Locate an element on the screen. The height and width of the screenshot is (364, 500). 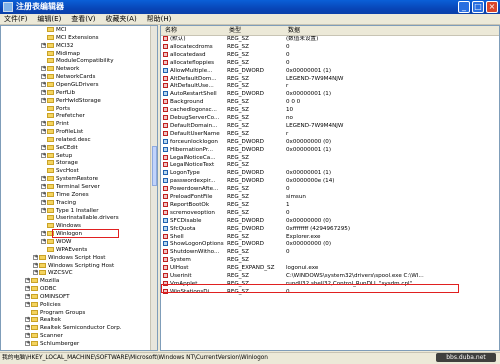
tree-item: + Setup is located at coordinates (56, 156).